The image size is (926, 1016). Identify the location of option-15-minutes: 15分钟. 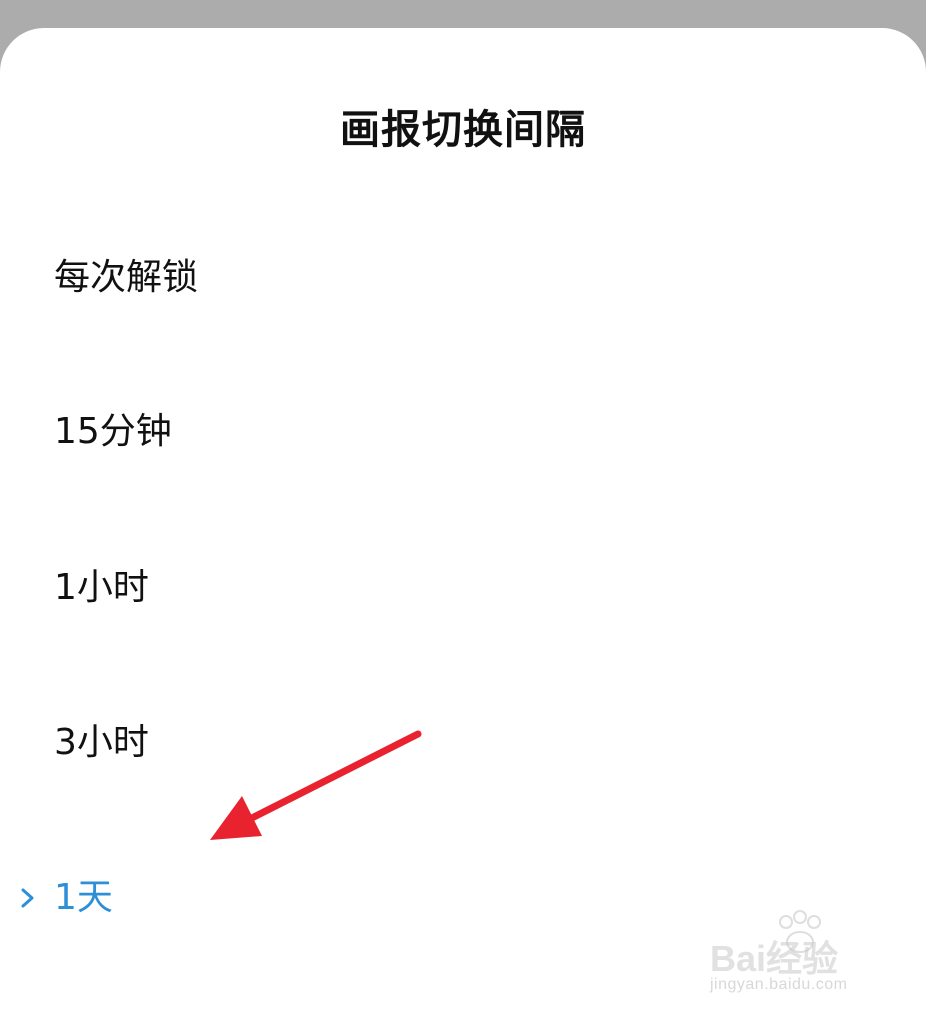
(463, 432).